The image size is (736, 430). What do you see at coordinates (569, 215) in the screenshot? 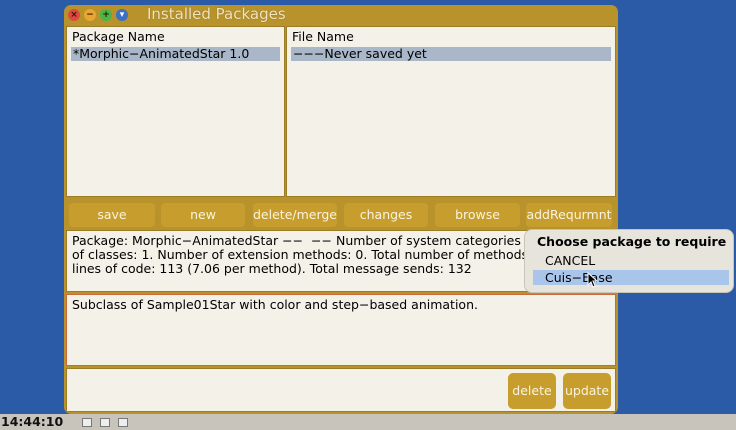
I see `add-requirement-button: addRequrmnt` at bounding box center [569, 215].